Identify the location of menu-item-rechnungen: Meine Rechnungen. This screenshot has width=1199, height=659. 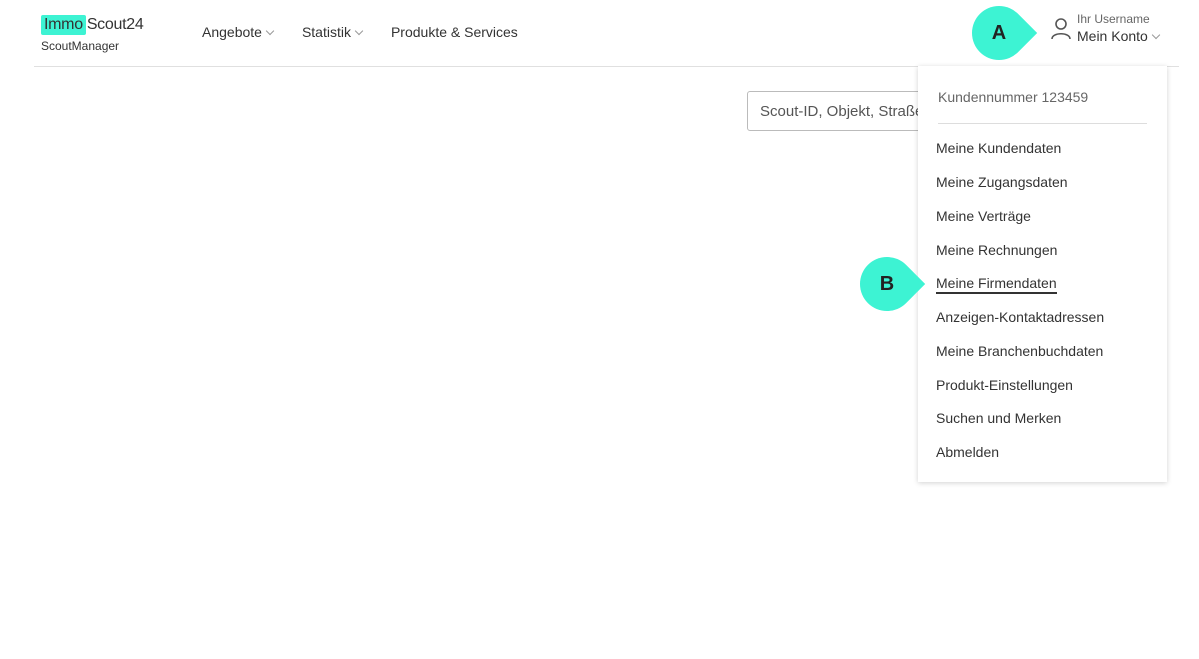
(996, 250).